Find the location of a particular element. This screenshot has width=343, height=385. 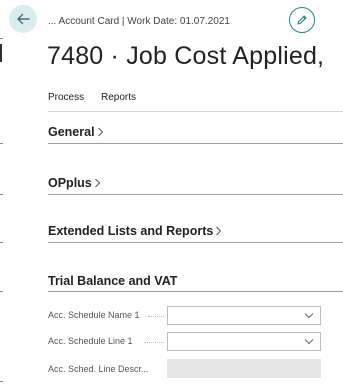

acc-schedule-line-1-select is located at coordinates (244, 341).